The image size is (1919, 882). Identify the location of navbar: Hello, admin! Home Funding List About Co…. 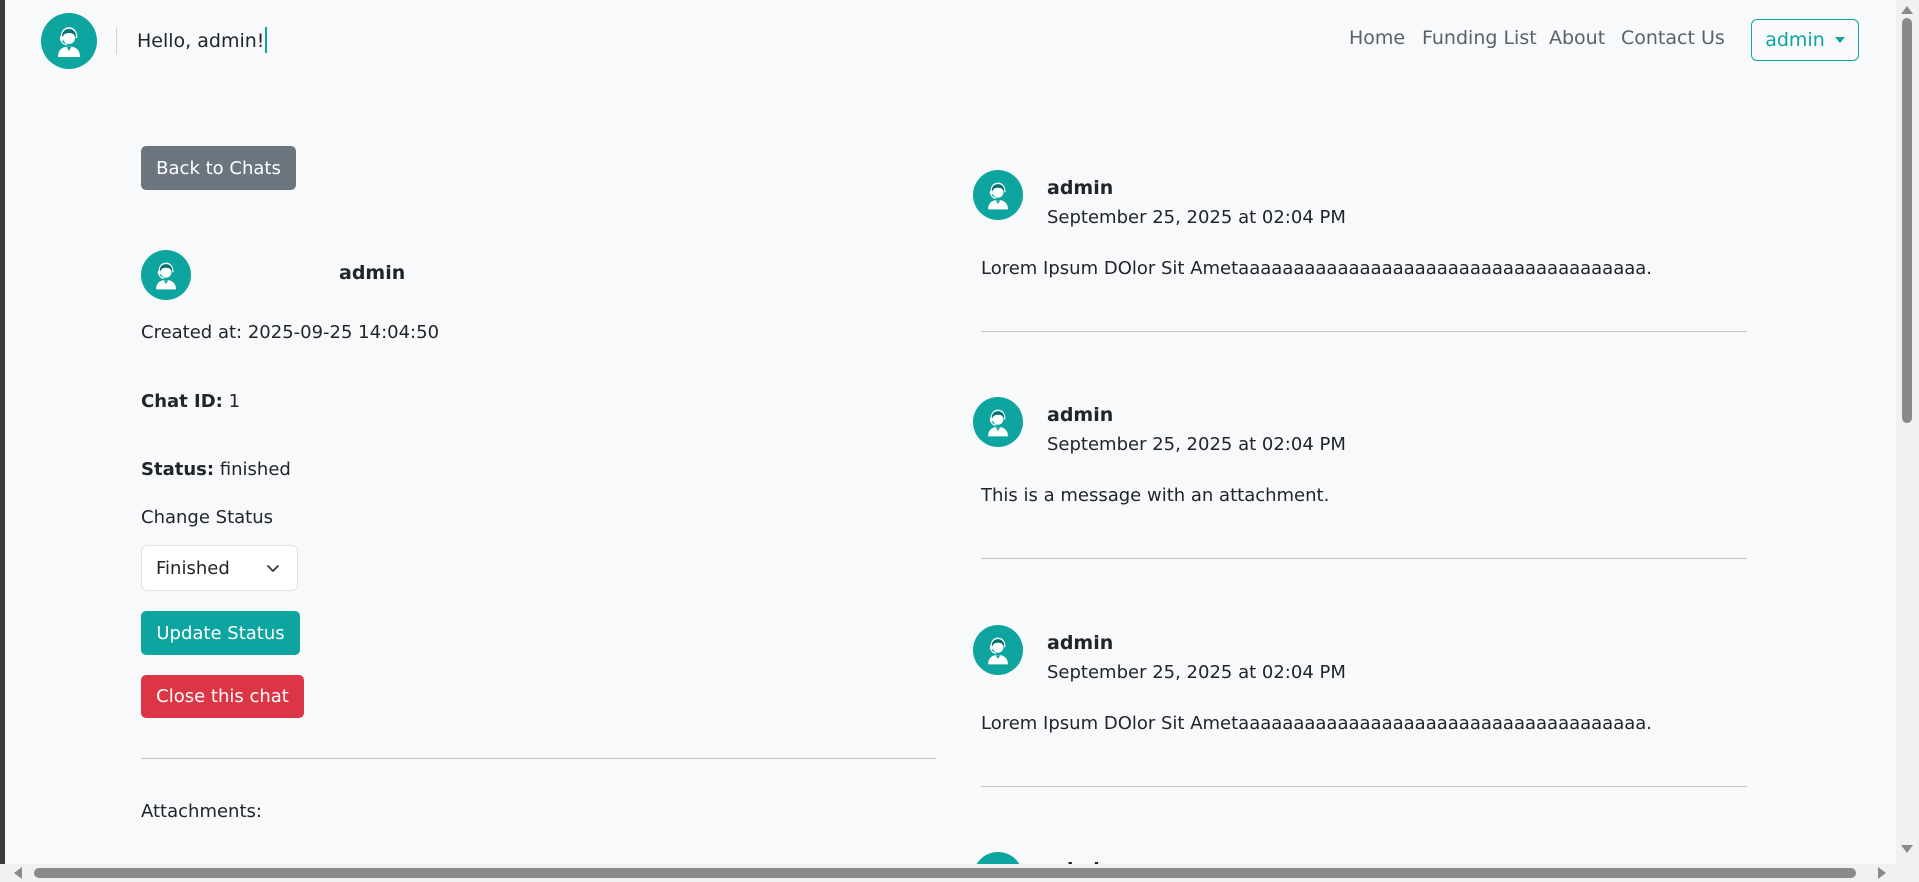
(950, 42).